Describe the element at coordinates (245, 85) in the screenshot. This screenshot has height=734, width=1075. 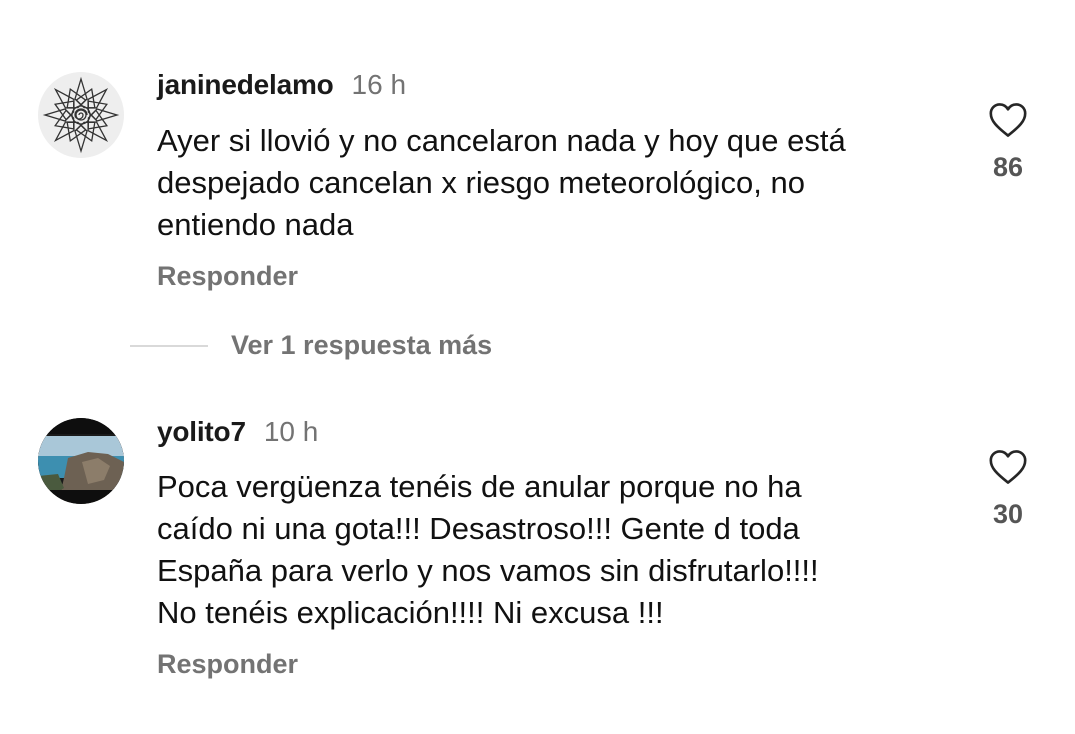
I see `username: janinedelamo` at that location.